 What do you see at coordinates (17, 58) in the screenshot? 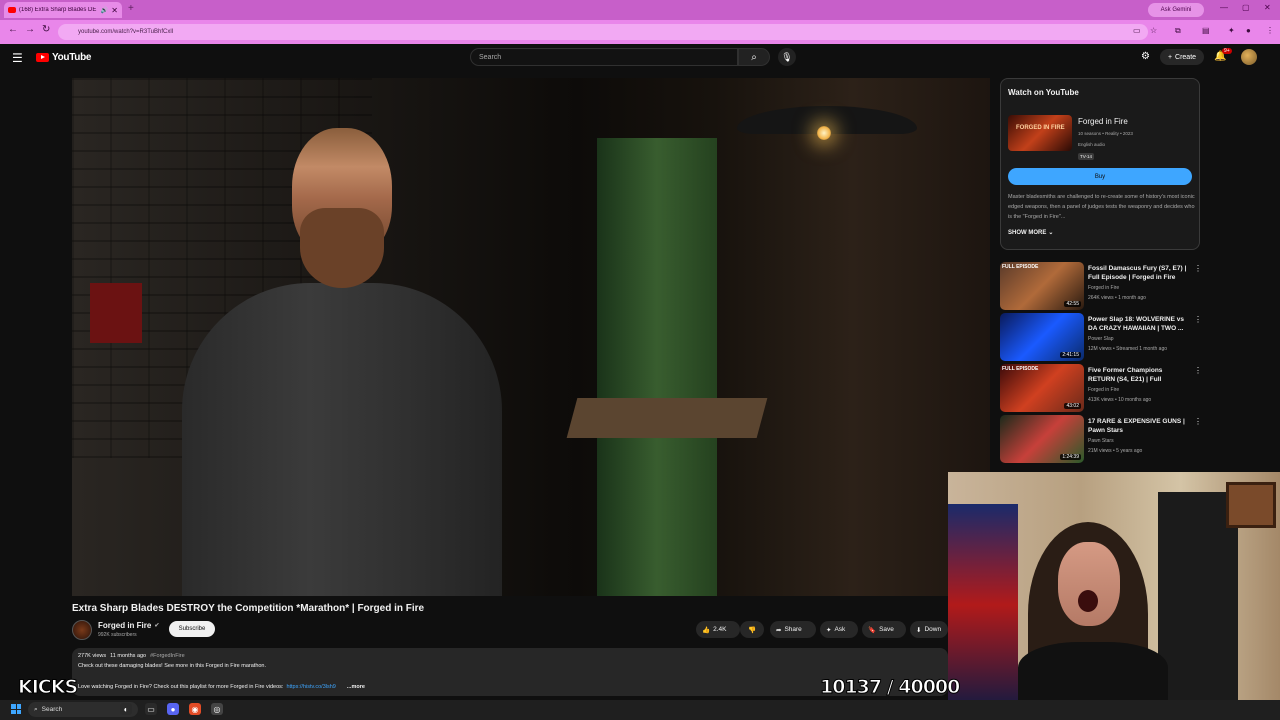
I see `hamburger-menu-icon: ☰` at bounding box center [17, 58].